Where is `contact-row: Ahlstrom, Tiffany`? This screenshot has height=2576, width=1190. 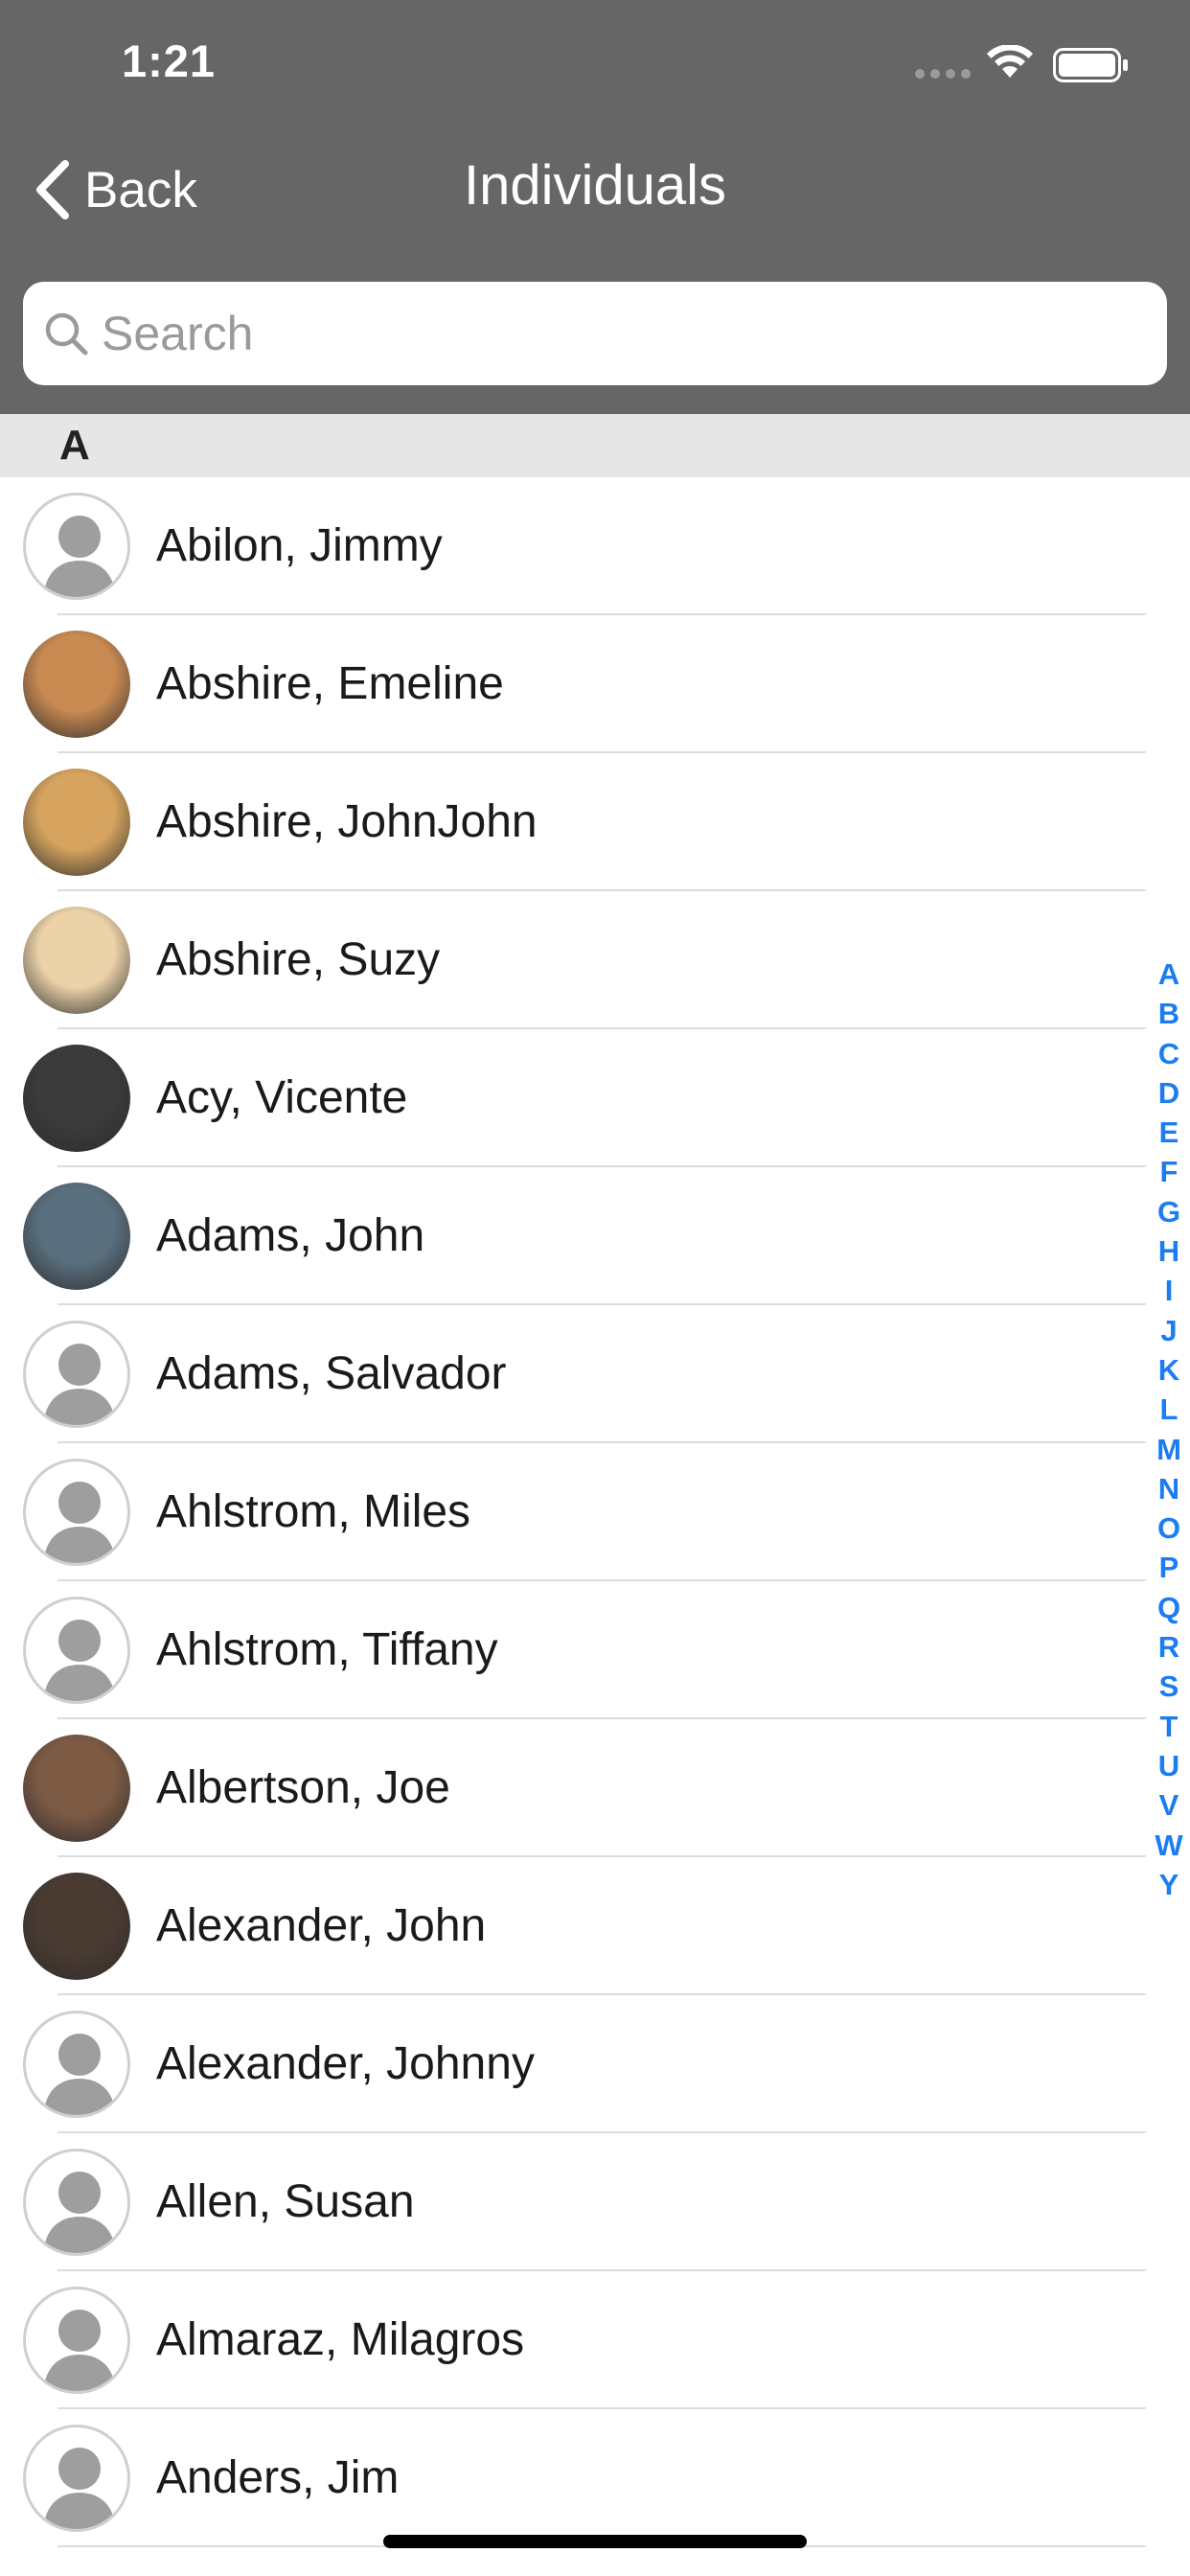
contact-row: Ahlstrom, Tiffany is located at coordinates (595, 1650).